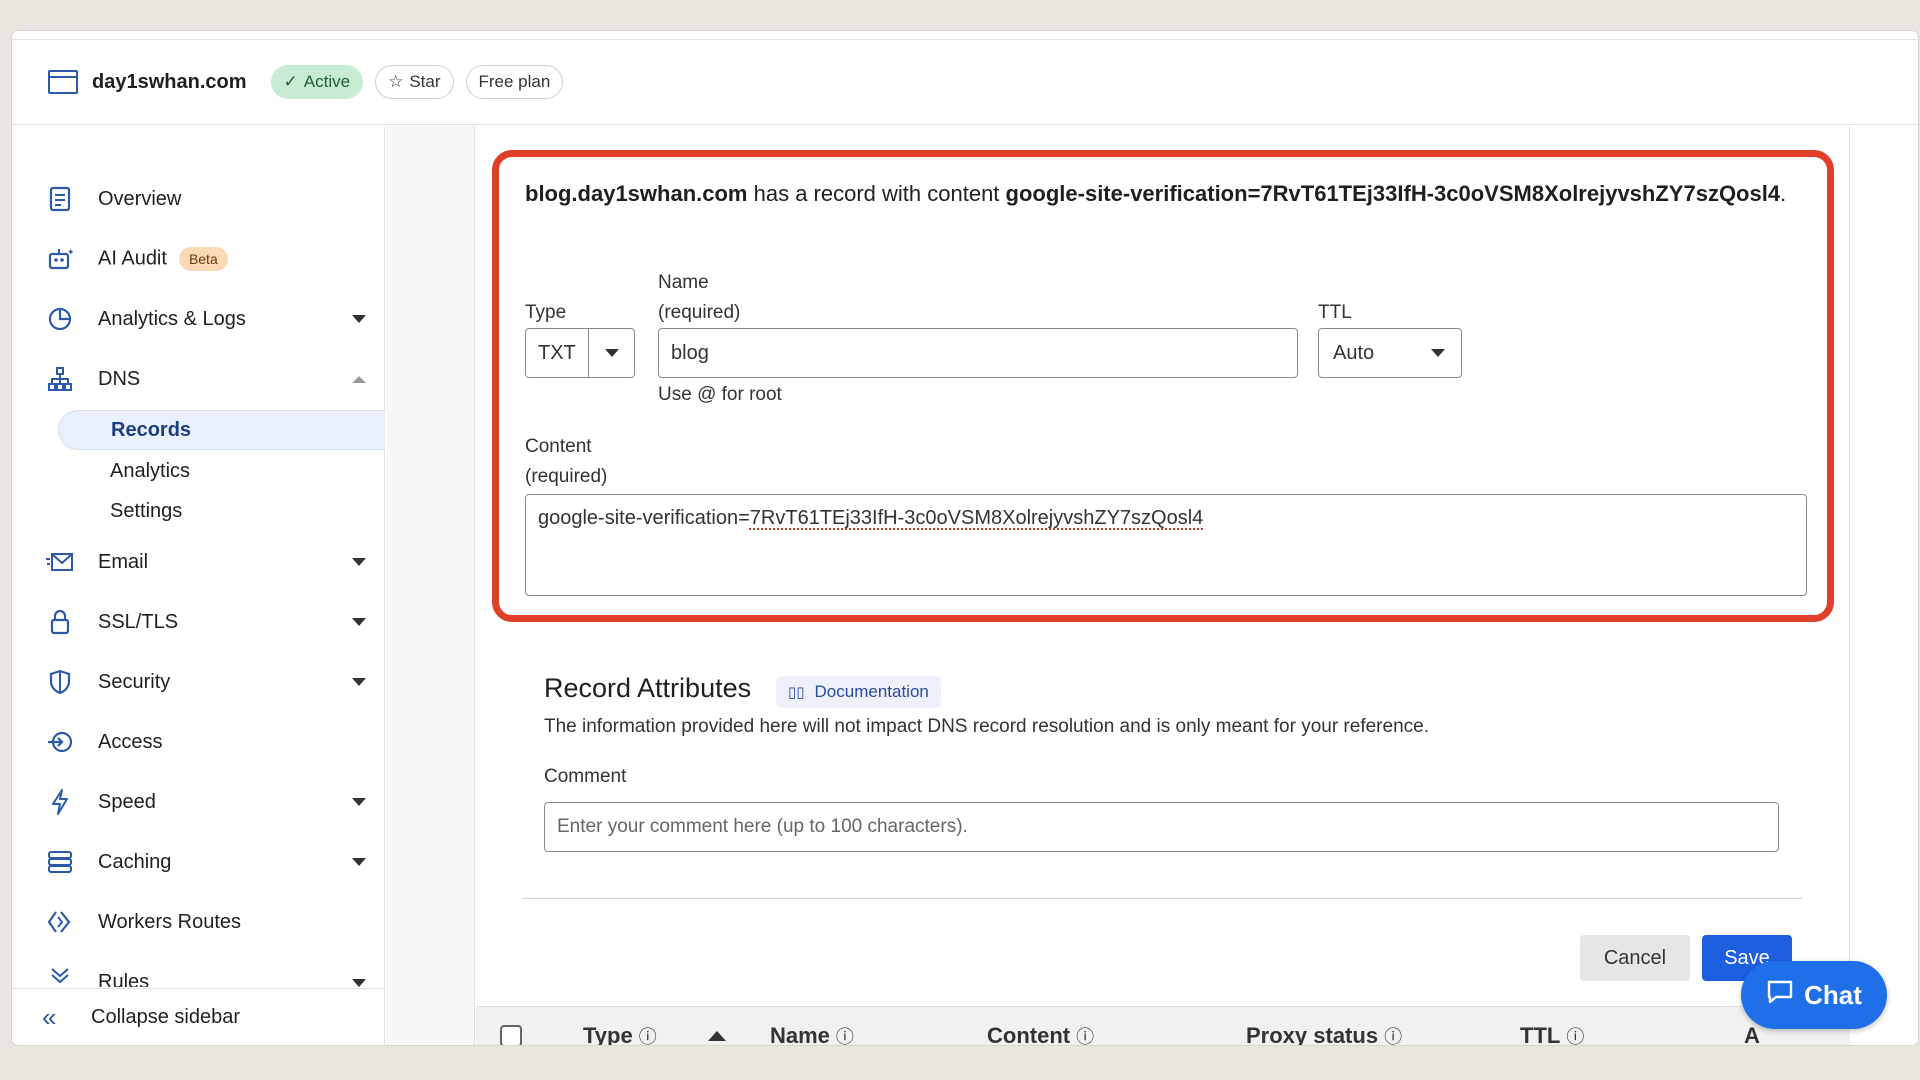 This screenshot has height=1080, width=1920. I want to click on chat-button: Chat, so click(1814, 995).